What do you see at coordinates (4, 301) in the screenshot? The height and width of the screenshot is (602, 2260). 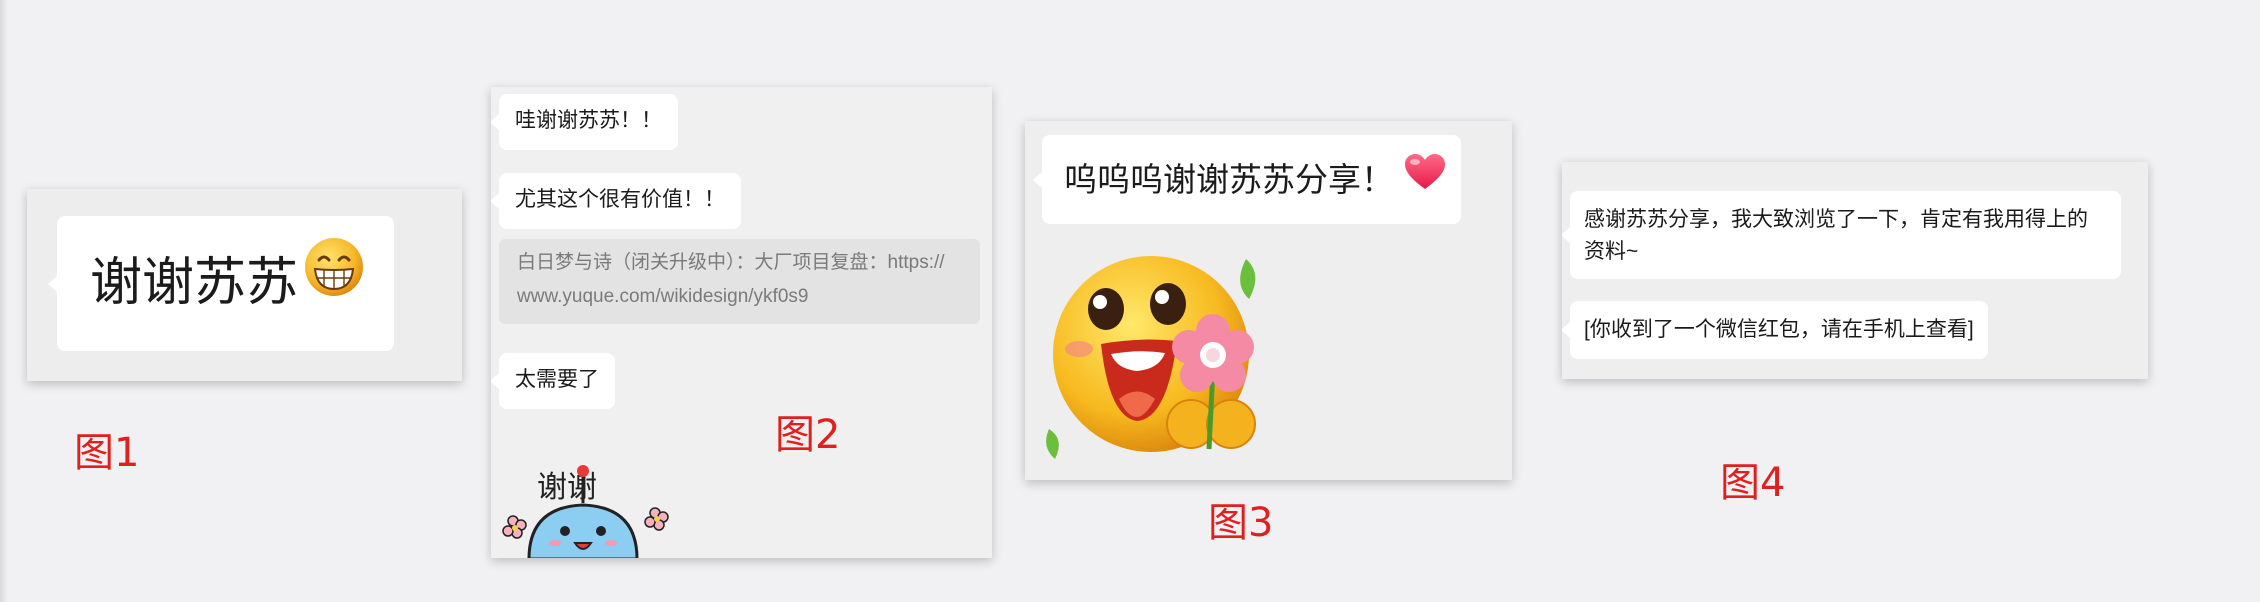 I see `window-edge` at bounding box center [4, 301].